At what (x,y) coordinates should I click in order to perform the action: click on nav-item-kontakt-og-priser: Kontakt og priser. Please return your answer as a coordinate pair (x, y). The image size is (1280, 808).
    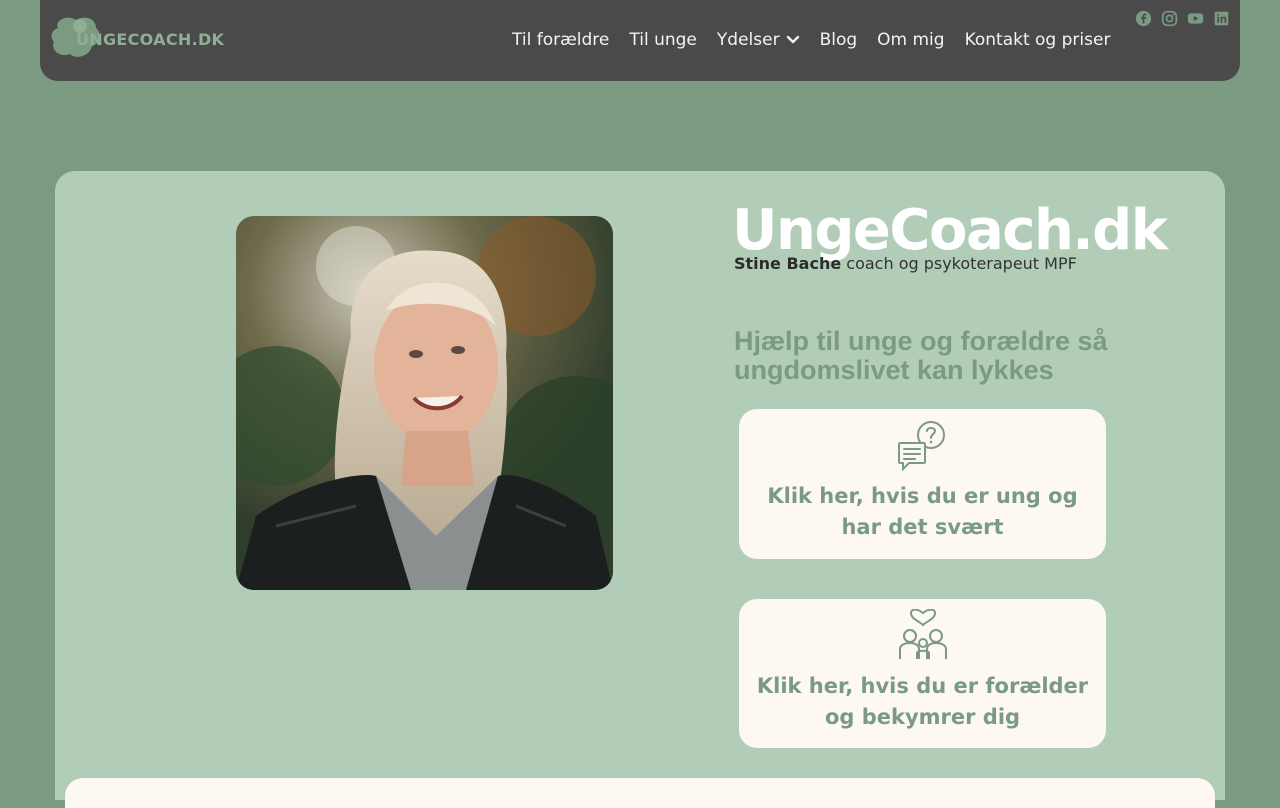
    Looking at the image, I should click on (1038, 40).